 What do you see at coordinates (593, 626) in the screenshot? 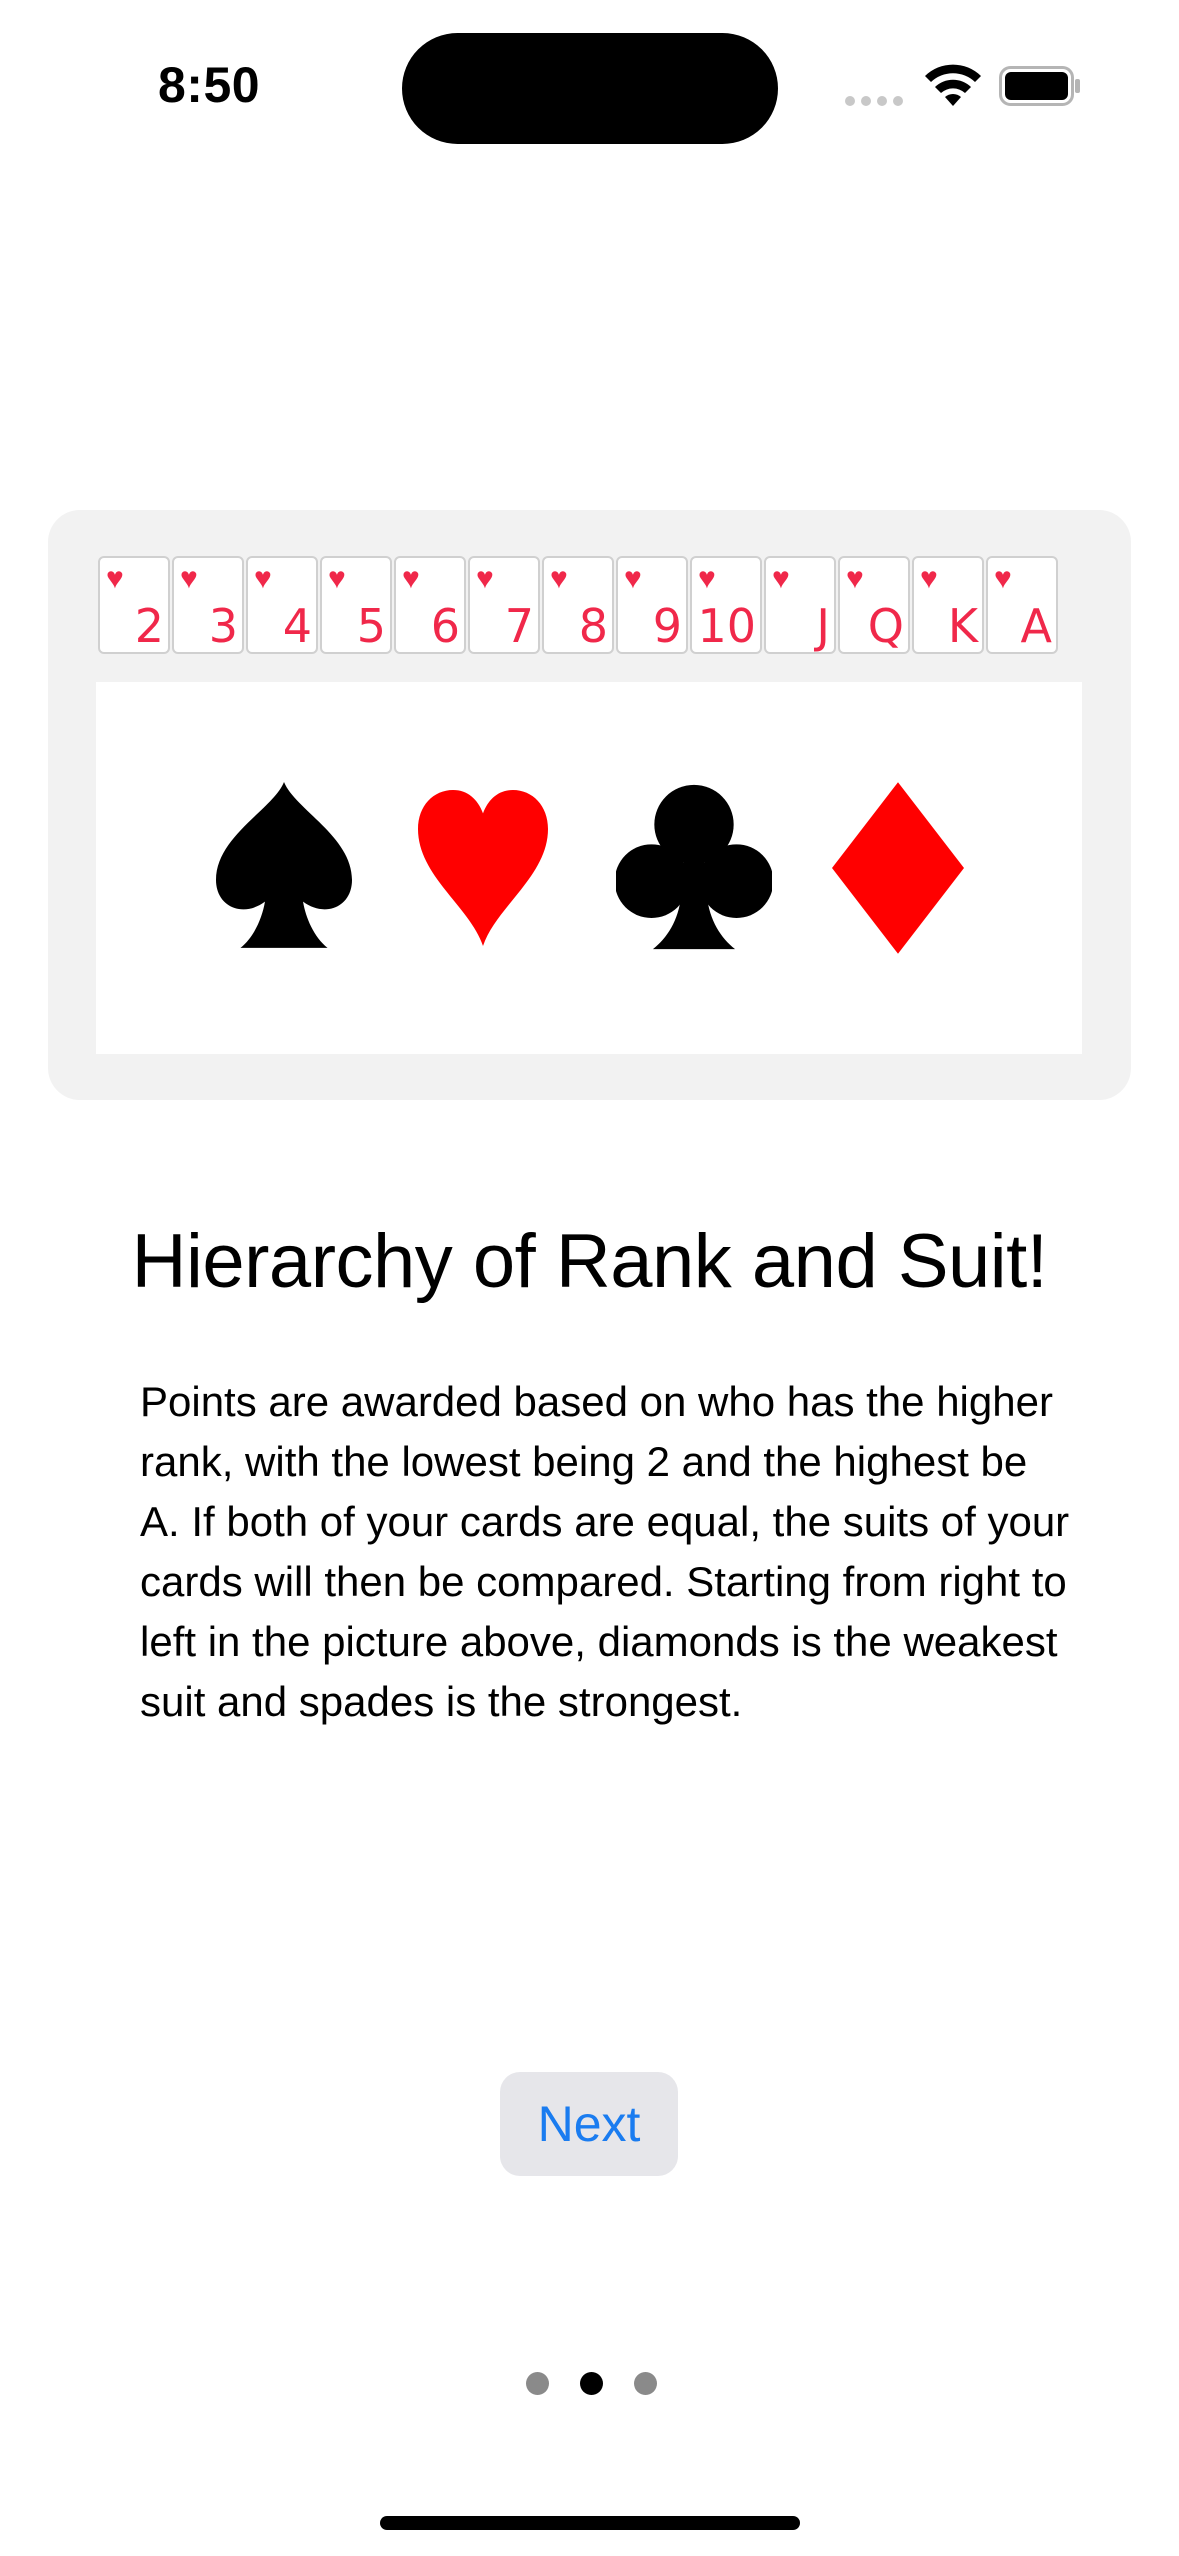
I see `card-rank: 8` at bounding box center [593, 626].